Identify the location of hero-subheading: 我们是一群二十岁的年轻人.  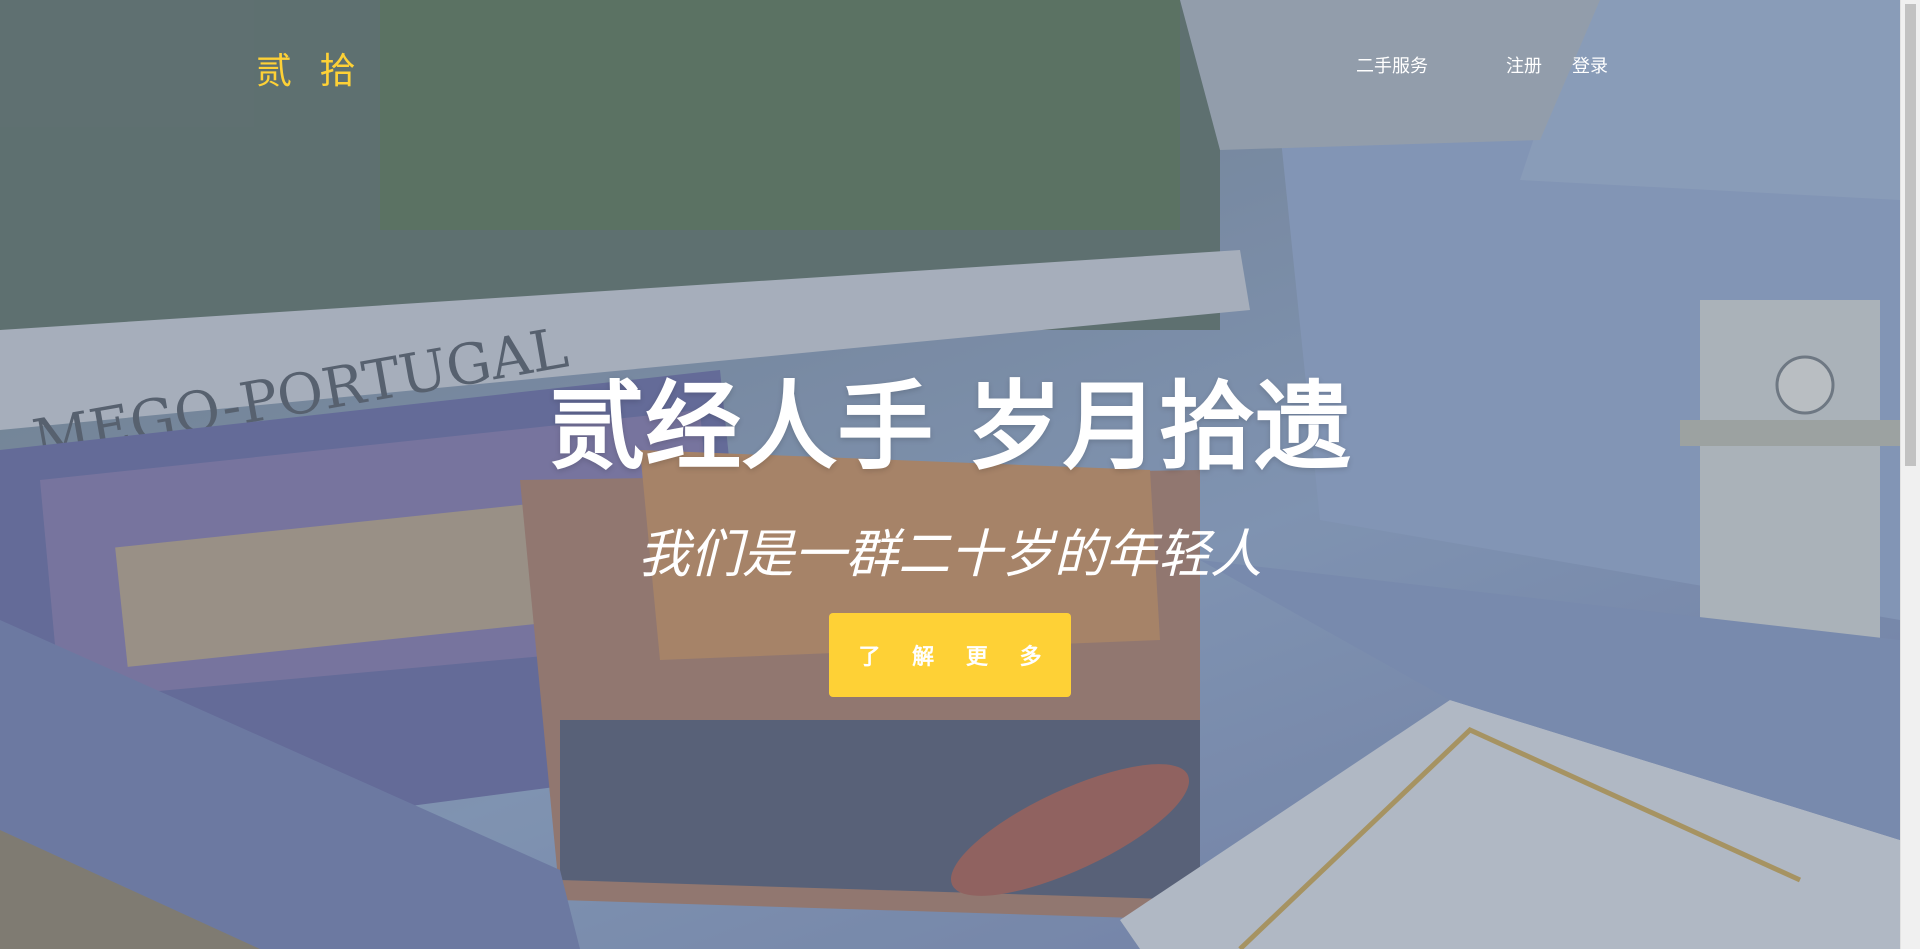
(949, 555).